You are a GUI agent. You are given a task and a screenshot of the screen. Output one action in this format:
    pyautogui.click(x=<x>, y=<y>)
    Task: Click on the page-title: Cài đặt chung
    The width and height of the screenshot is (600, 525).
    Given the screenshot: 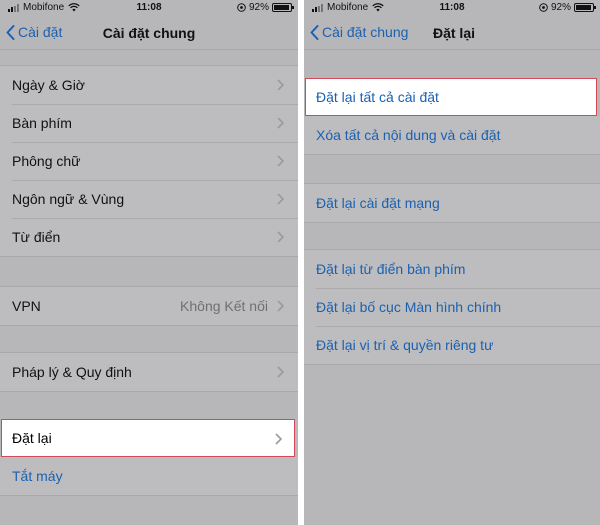 What is the action you would take?
    pyautogui.click(x=149, y=33)
    